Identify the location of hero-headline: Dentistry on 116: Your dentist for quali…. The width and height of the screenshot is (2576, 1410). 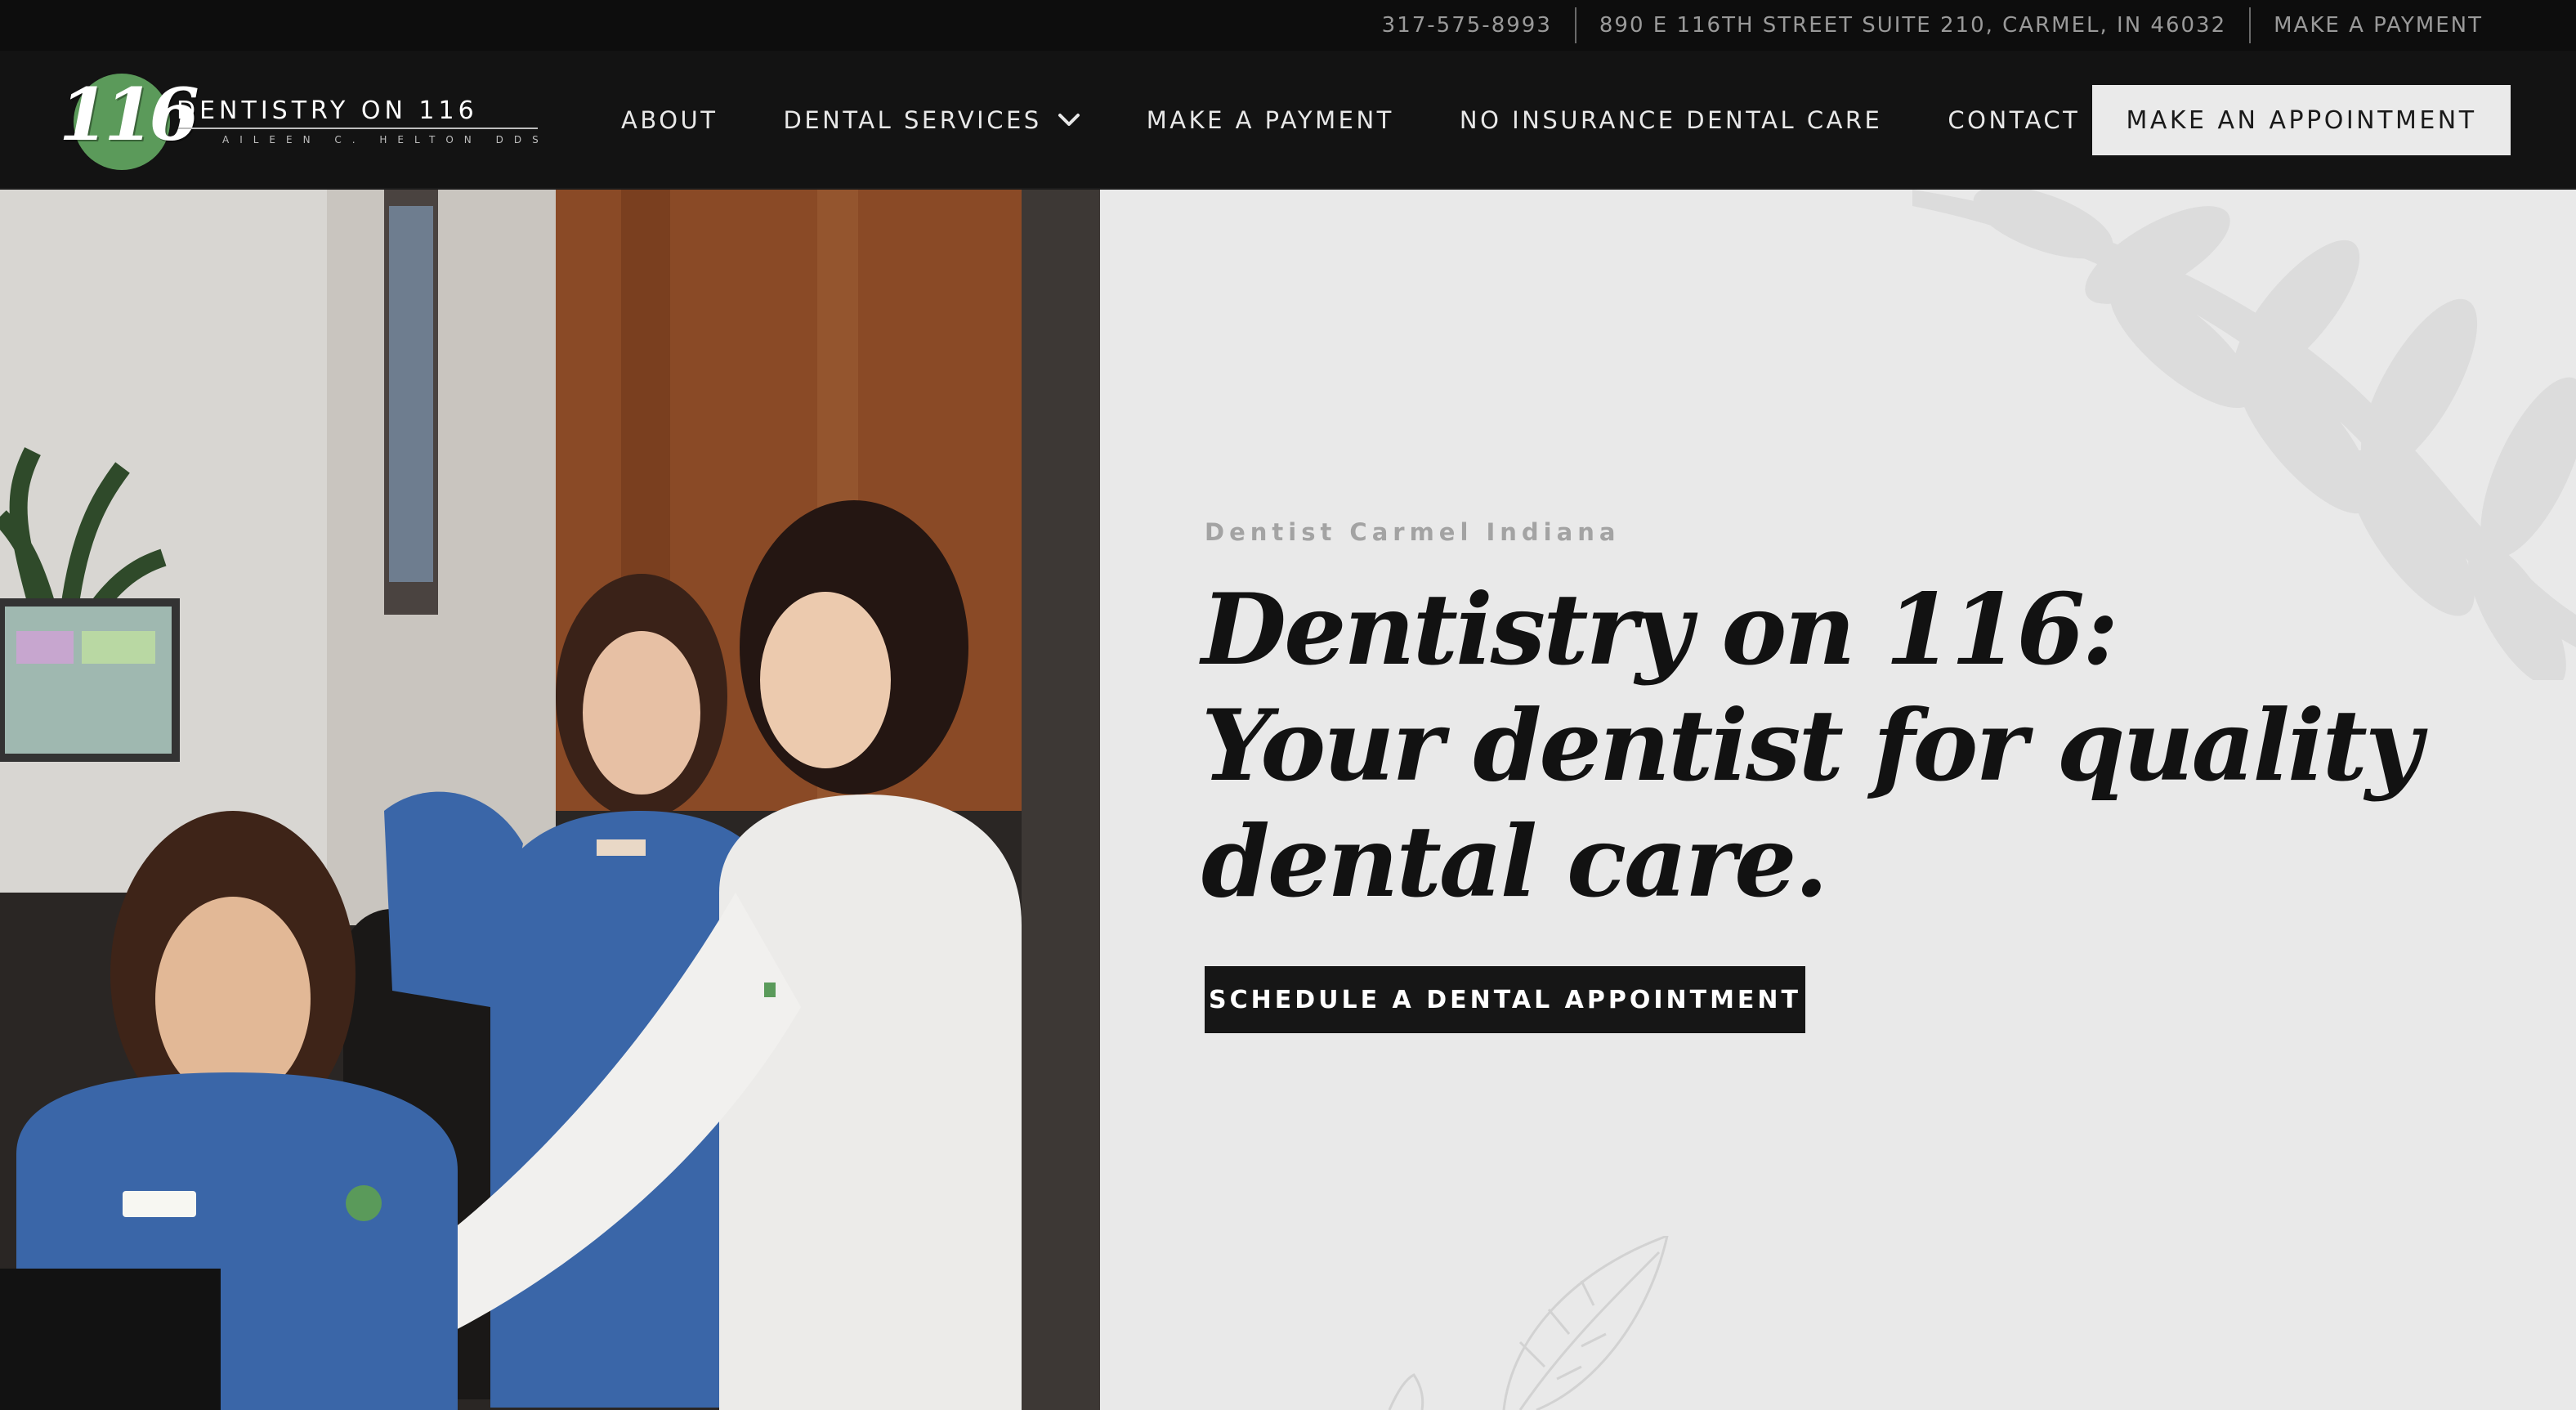
(1838, 746).